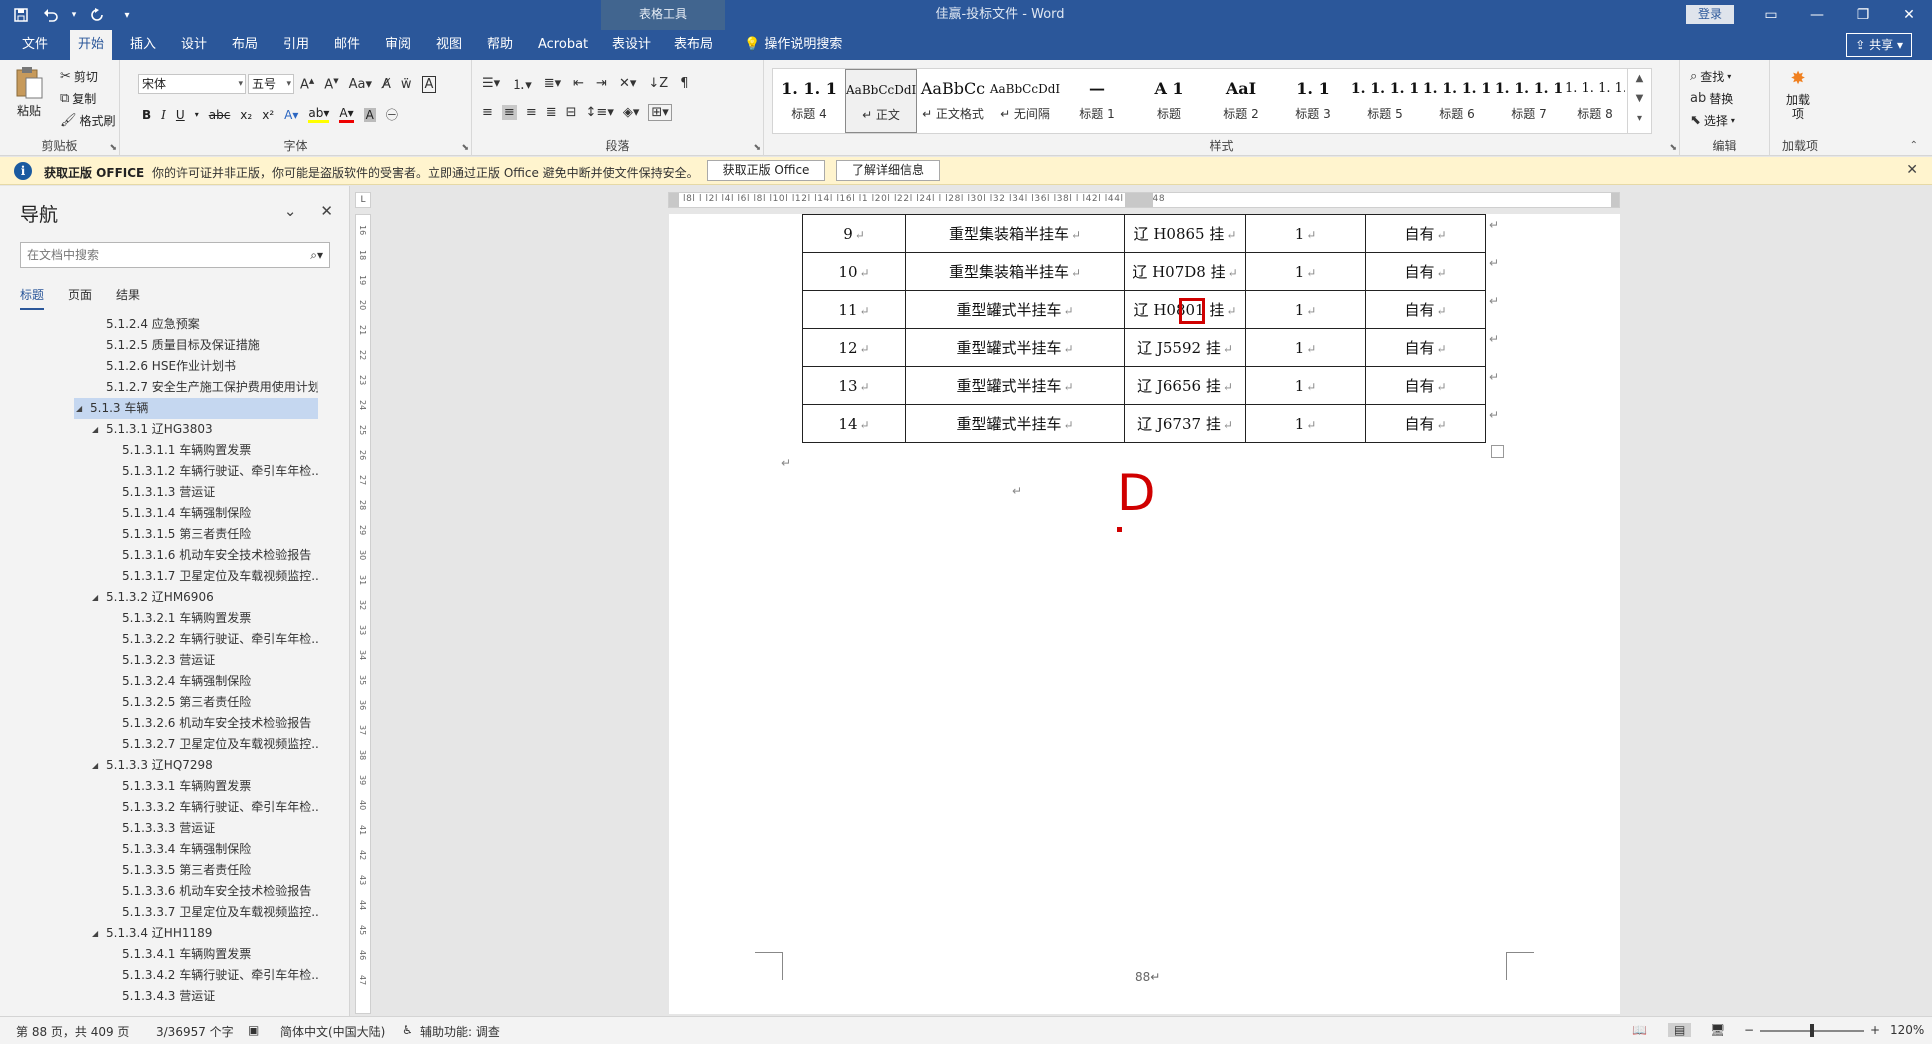 The height and width of the screenshot is (1044, 1932). What do you see at coordinates (460, 1031) in the screenshot?
I see `accessibility-status: 辅助功能: 调查` at bounding box center [460, 1031].